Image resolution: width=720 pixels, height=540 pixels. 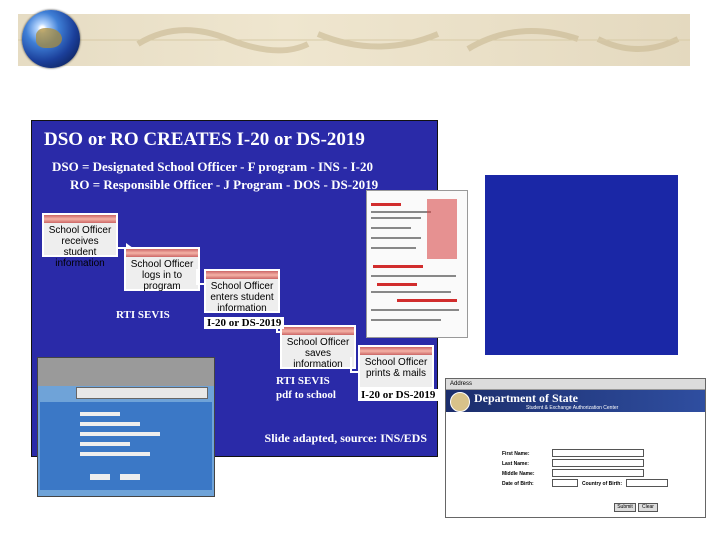 I want to click on header-banner, so click(x=354, y=40).